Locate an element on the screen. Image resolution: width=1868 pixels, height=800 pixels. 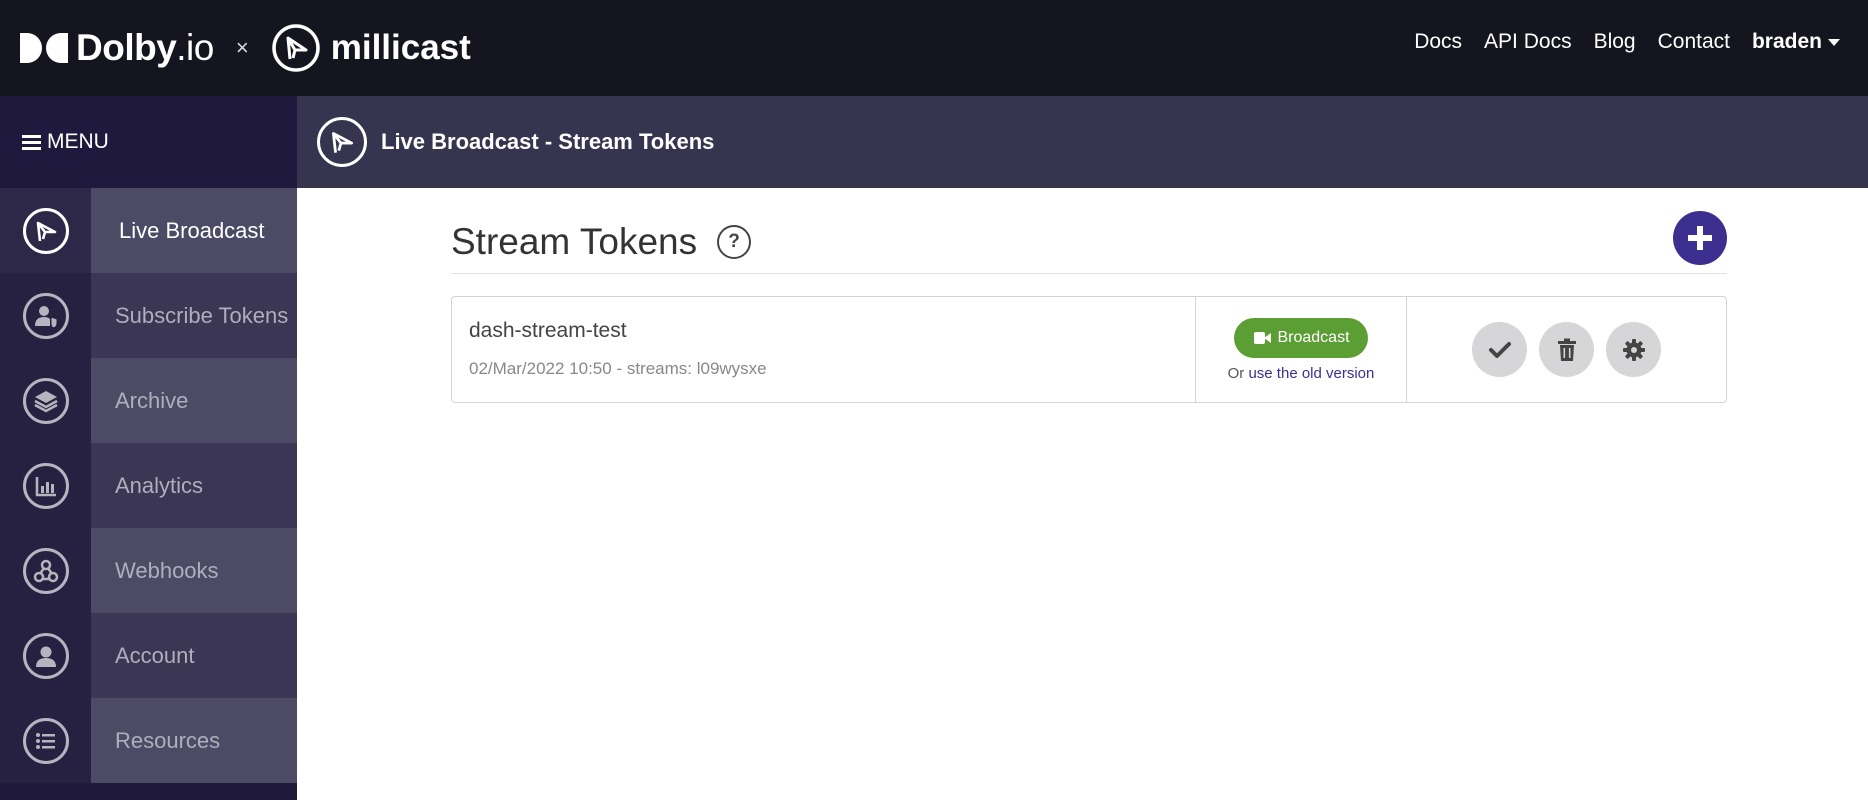
dolby-wordmark: Dolby.io is located at coordinates (145, 47).